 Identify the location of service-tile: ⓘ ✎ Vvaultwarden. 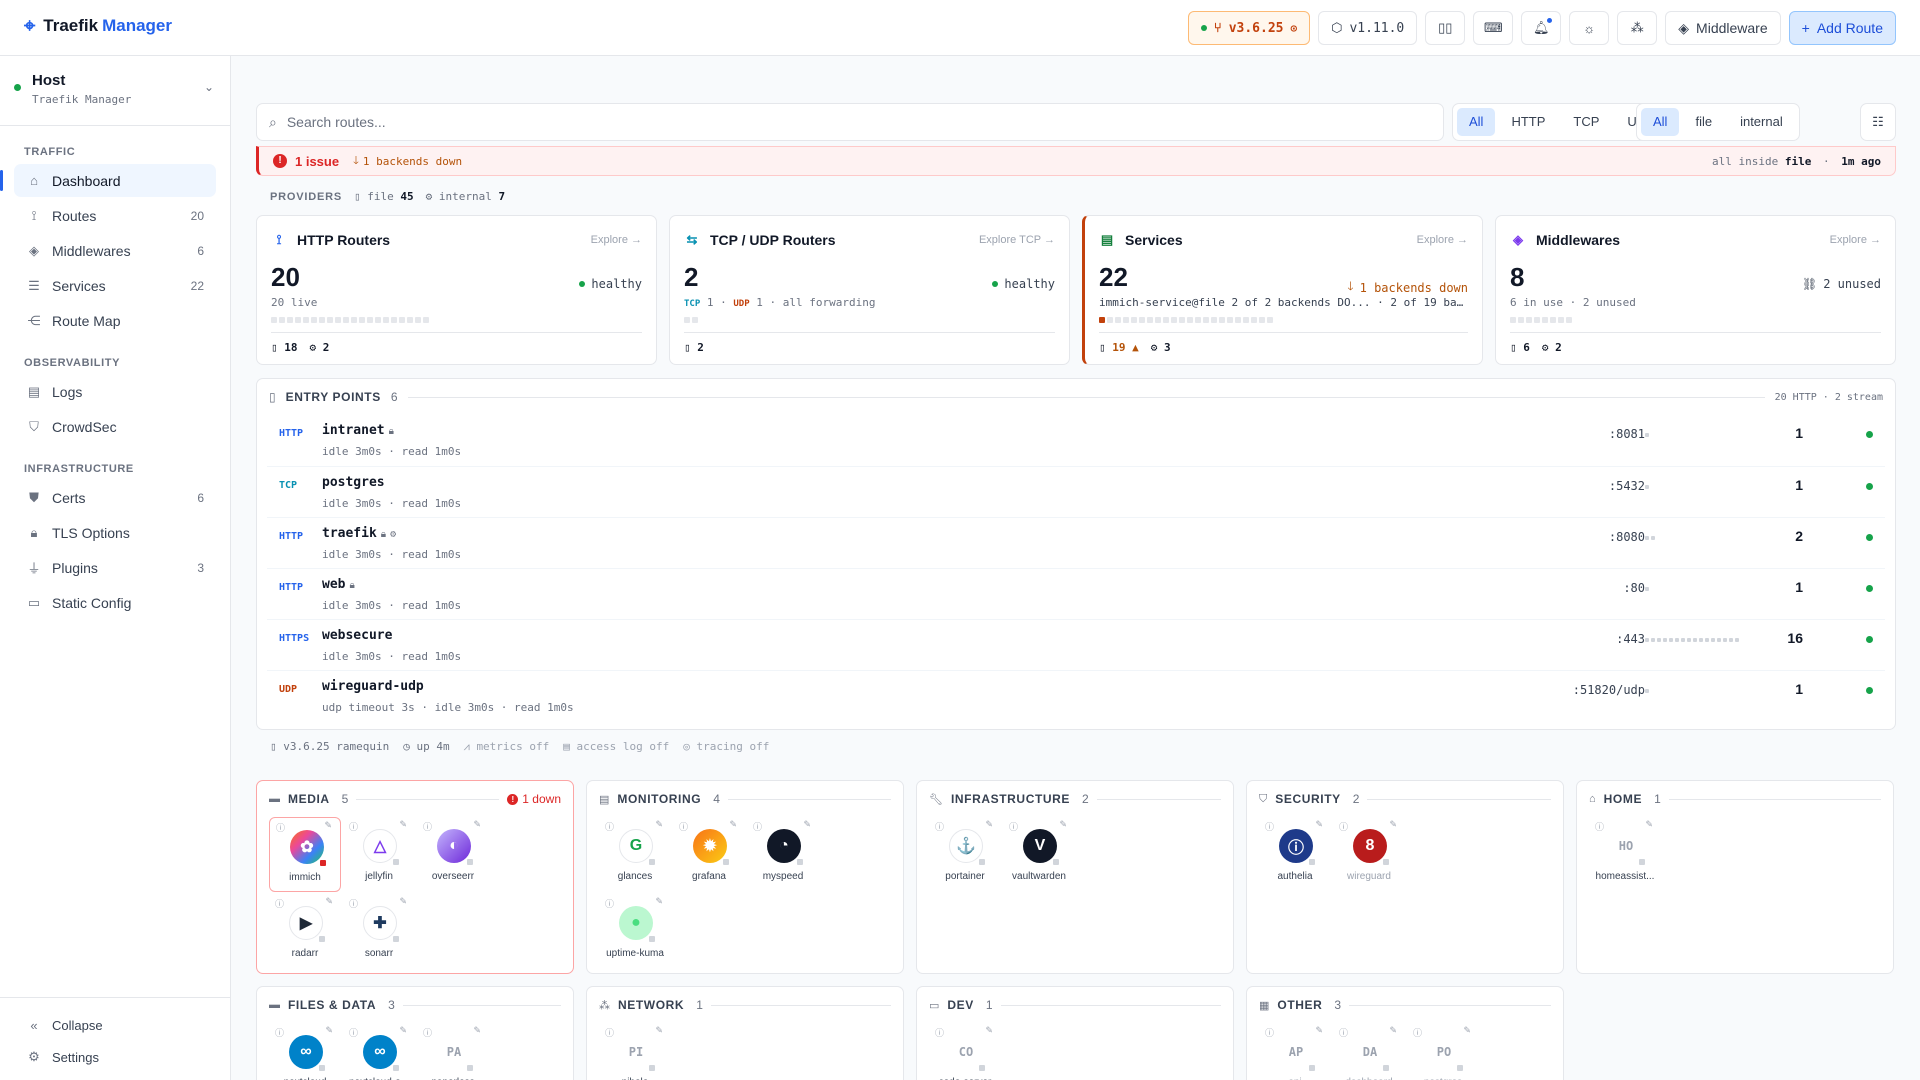
(1039, 854).